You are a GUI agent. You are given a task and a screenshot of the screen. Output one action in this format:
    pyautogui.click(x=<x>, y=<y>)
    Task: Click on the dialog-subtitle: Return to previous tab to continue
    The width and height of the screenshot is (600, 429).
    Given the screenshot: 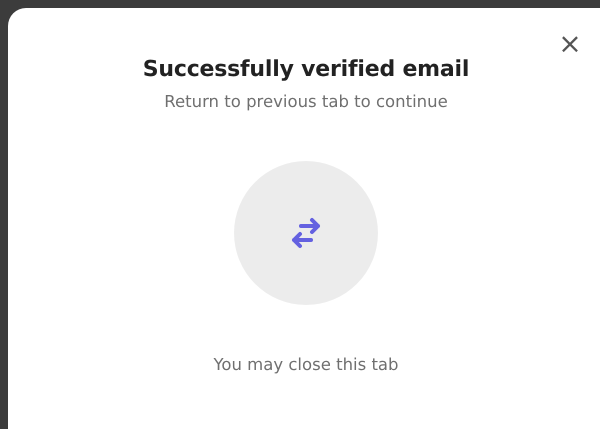 What is the action you would take?
    pyautogui.click(x=306, y=101)
    